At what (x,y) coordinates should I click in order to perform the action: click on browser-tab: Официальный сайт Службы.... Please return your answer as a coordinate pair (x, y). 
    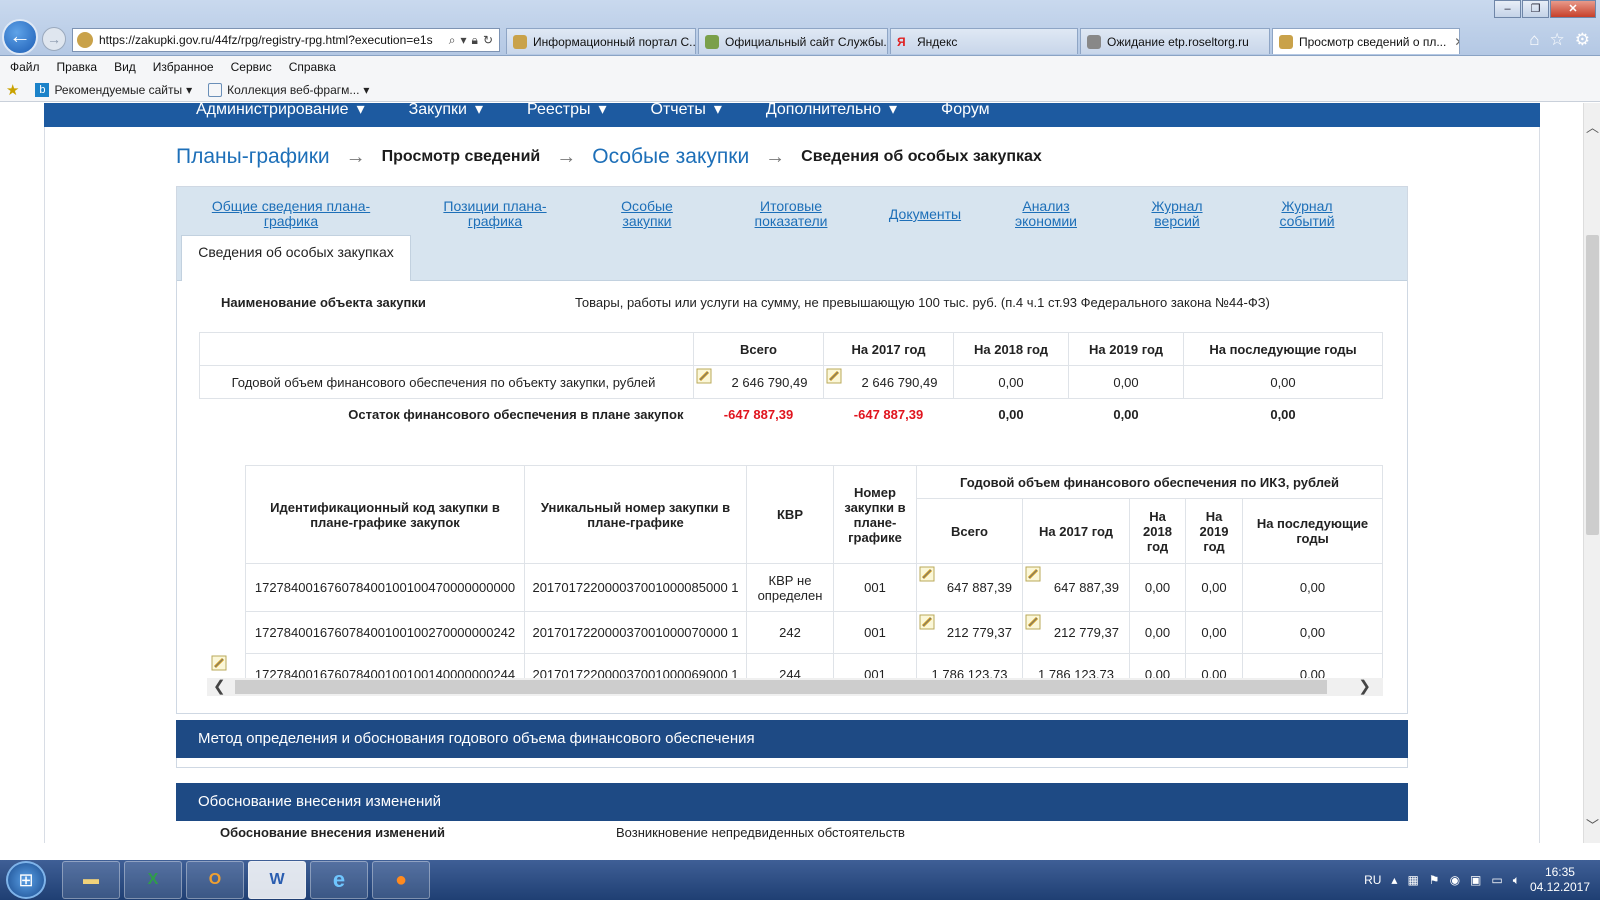
    Looking at the image, I should click on (793, 41).